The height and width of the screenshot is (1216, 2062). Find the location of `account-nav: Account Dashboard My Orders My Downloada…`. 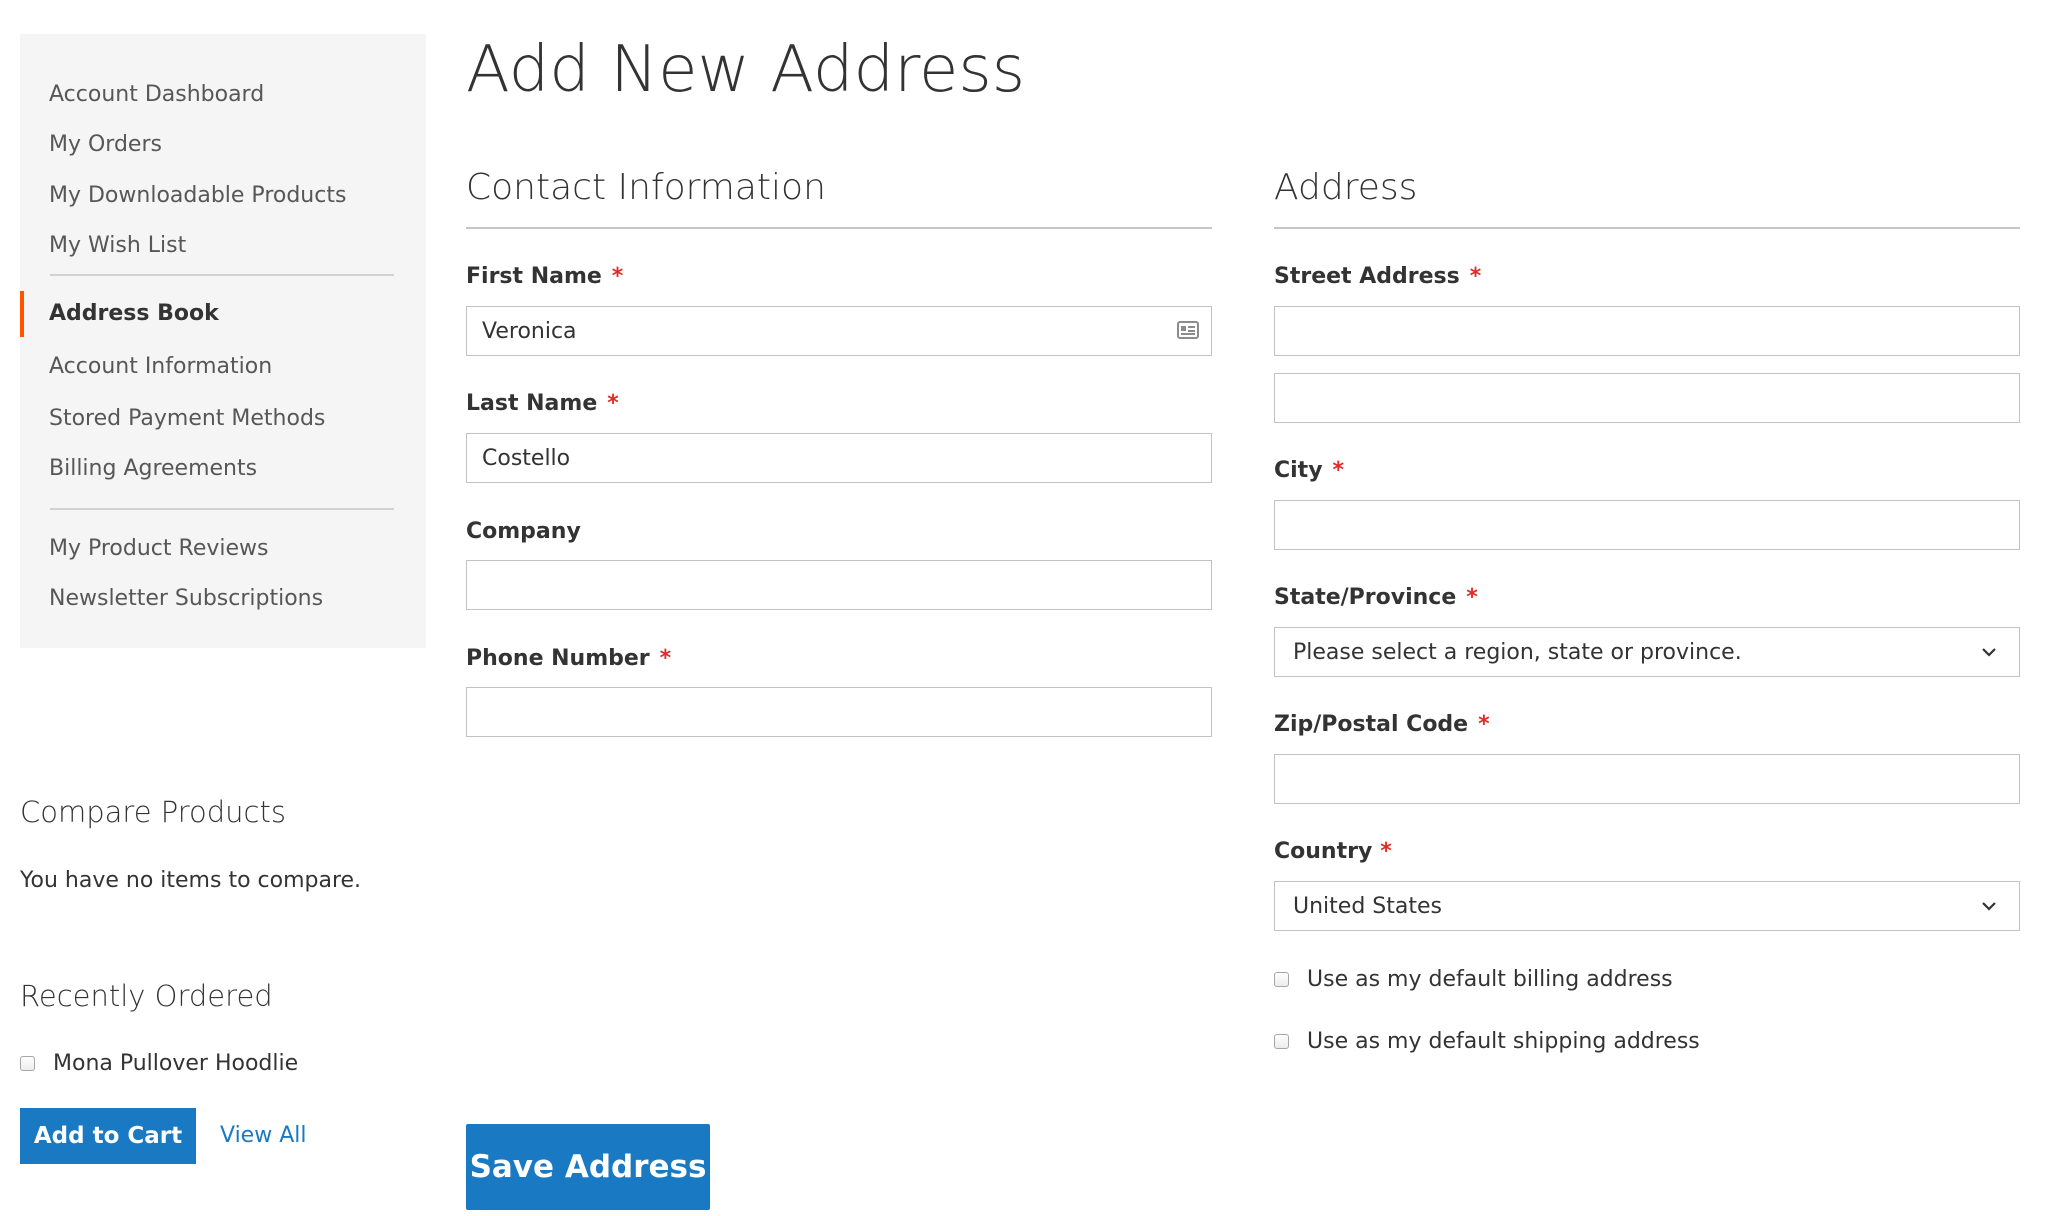

account-nav: Account Dashboard My Orders My Downloada… is located at coordinates (223, 341).